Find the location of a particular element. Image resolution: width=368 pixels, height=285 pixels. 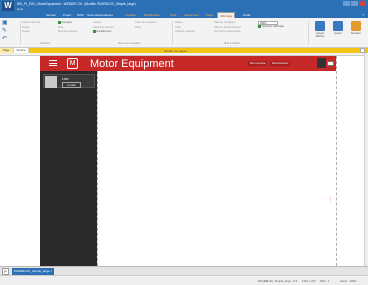

deconnexion-button: Déconnexion is located at coordinates (280, 63).